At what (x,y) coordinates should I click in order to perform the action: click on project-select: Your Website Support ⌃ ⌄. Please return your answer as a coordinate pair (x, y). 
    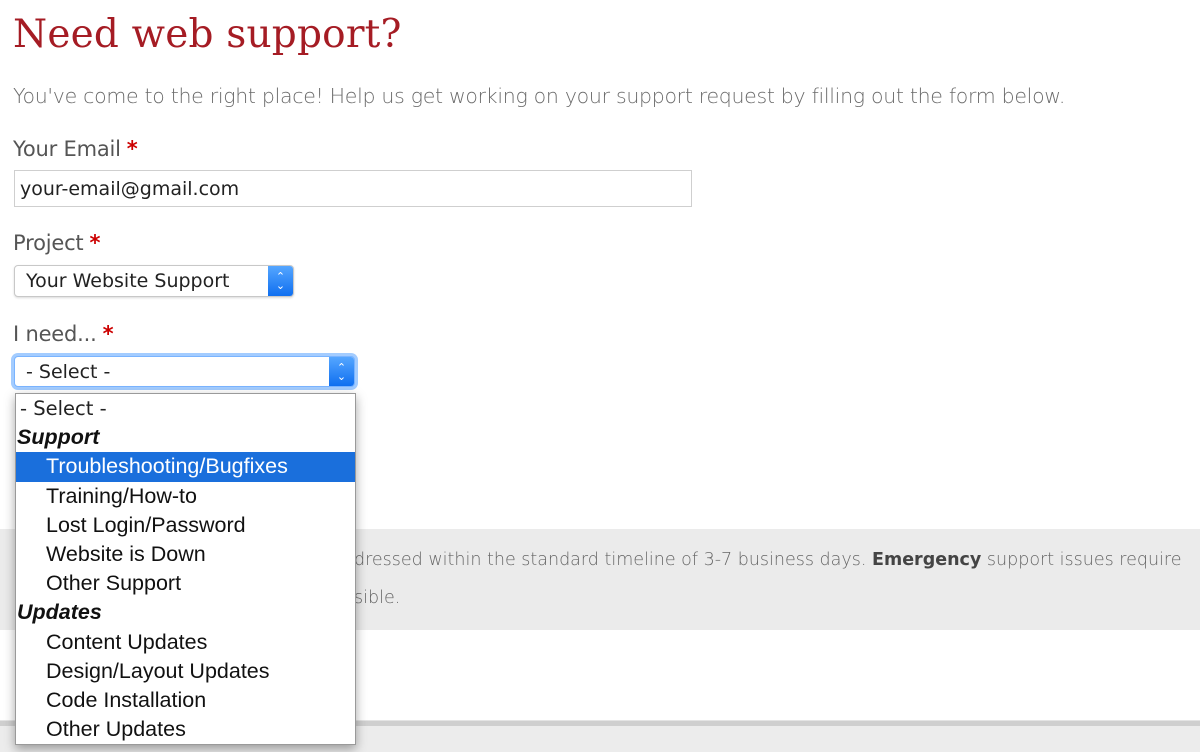
    Looking at the image, I should click on (154, 281).